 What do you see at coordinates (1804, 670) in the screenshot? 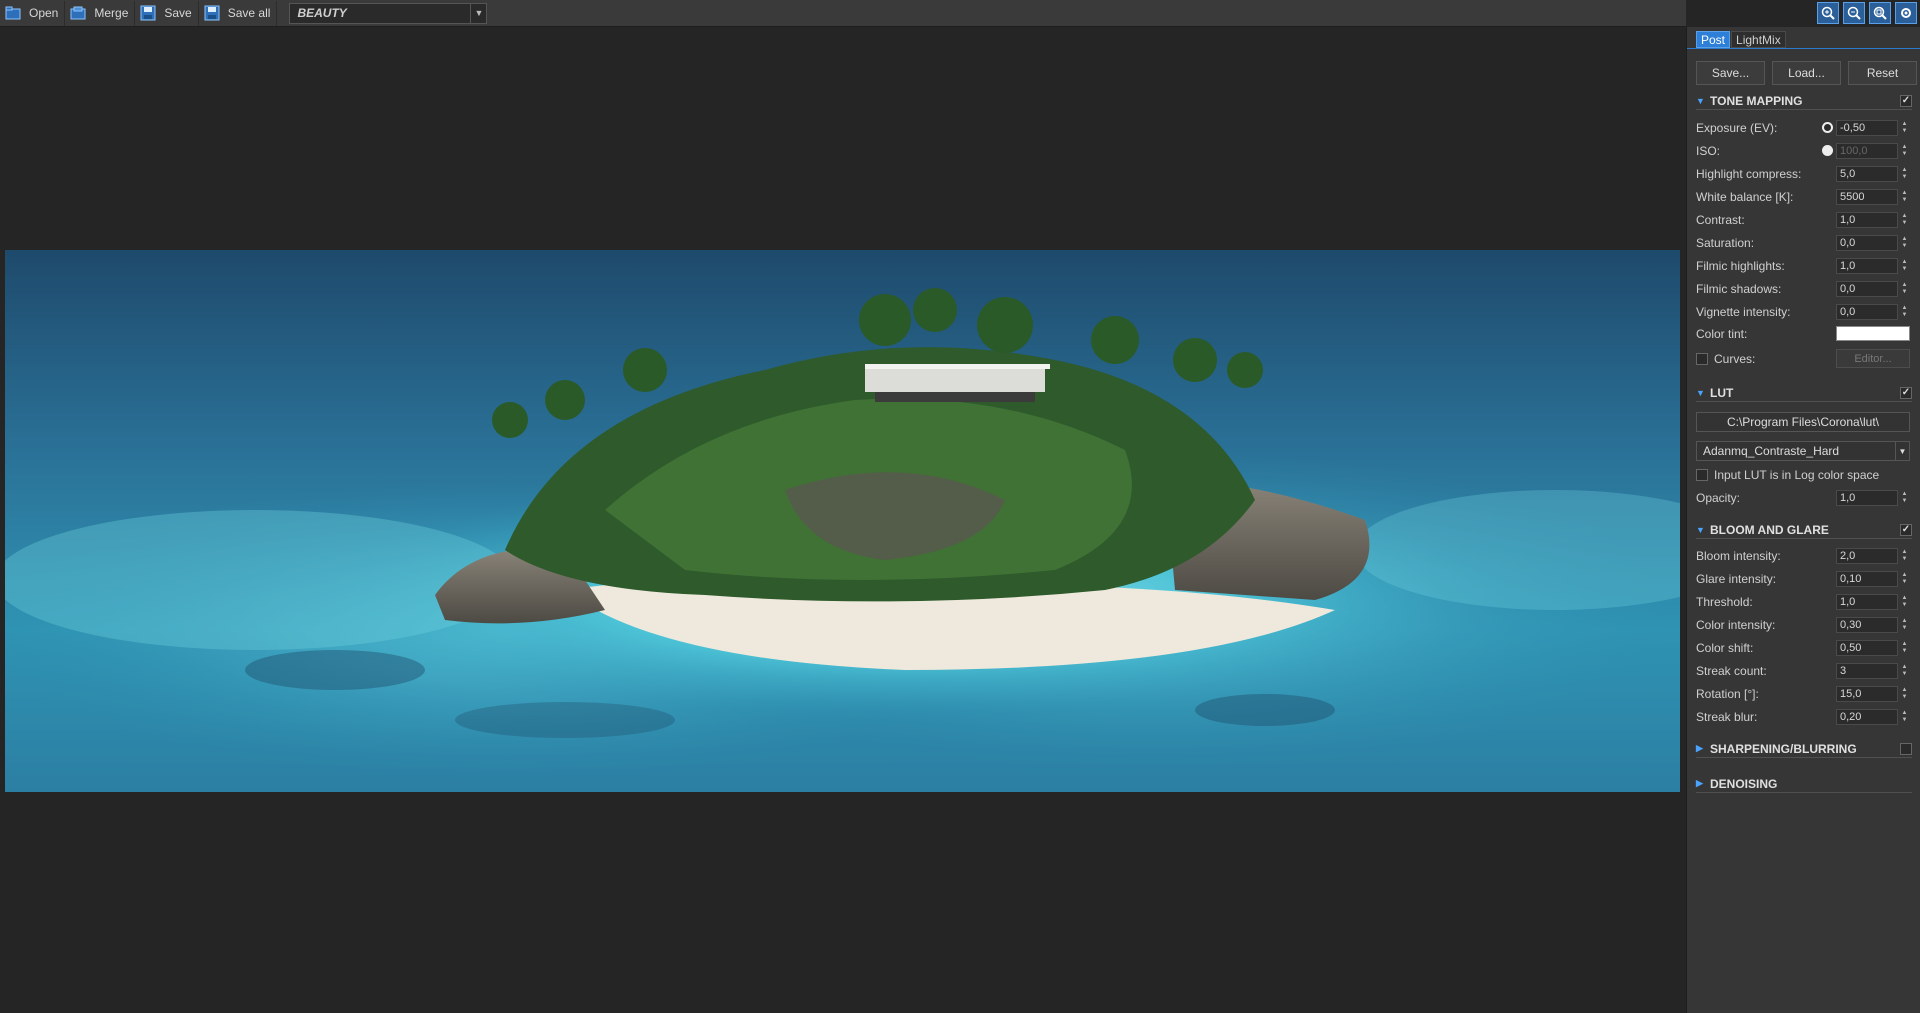
I see `streak-count-row: Streak count: 3 ▲ ▼` at bounding box center [1804, 670].